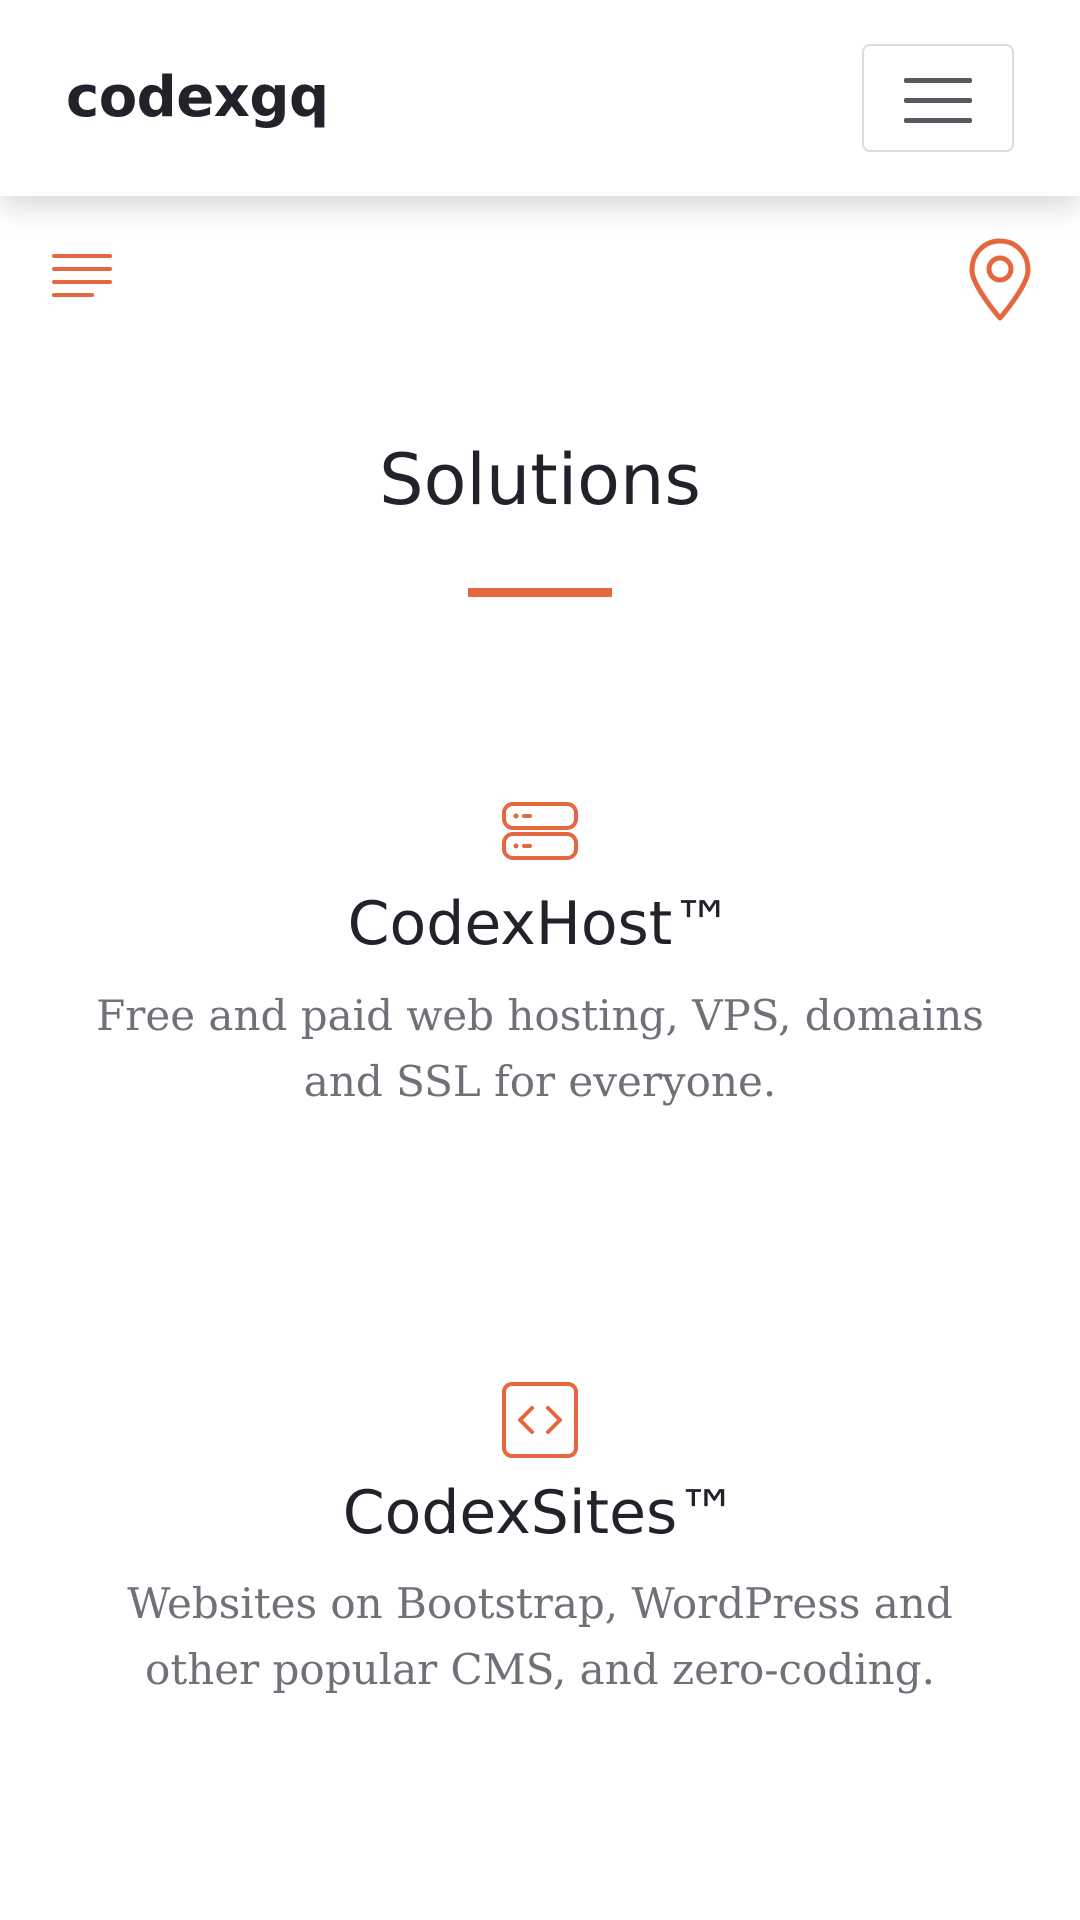 This screenshot has height=1920, width=1080. What do you see at coordinates (540, 1420) in the screenshot?
I see `code-brackets-icon` at bounding box center [540, 1420].